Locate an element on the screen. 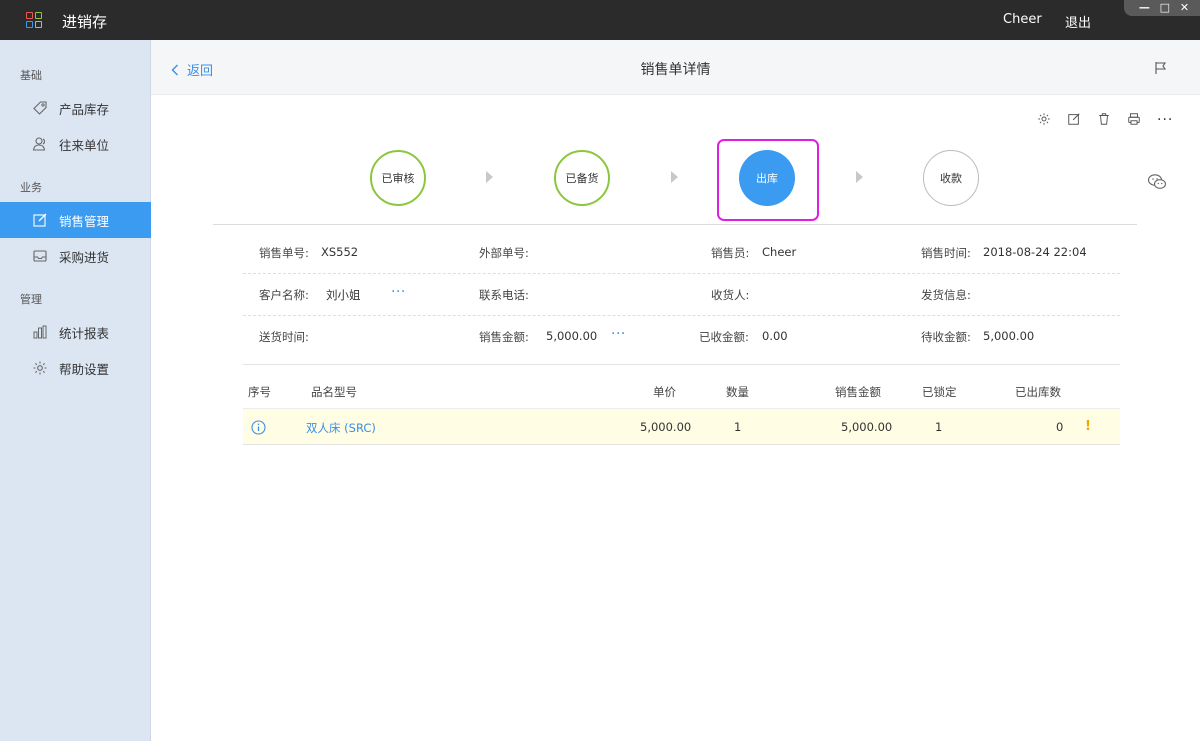 This screenshot has width=1200, height=741. gear-icon is located at coordinates (40, 368).